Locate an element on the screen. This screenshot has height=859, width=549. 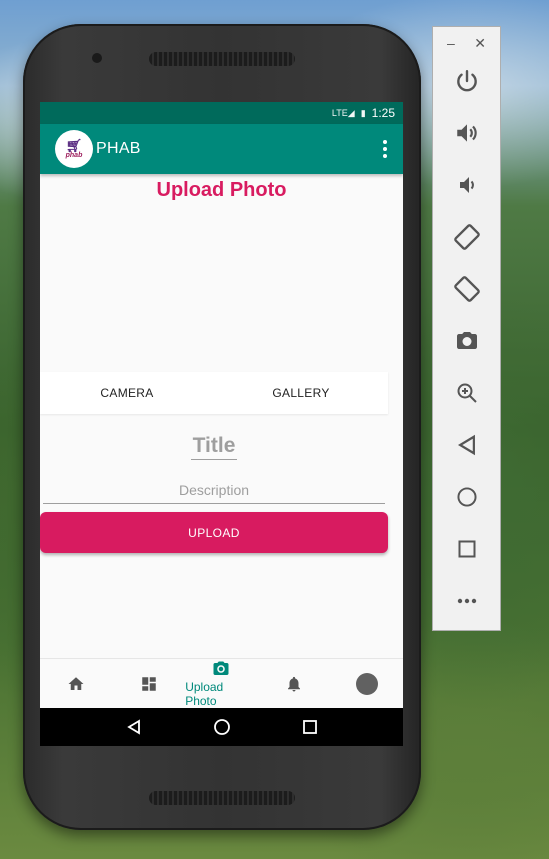
emulator-toolbar: – ✕ is located at coordinates (466, 328).